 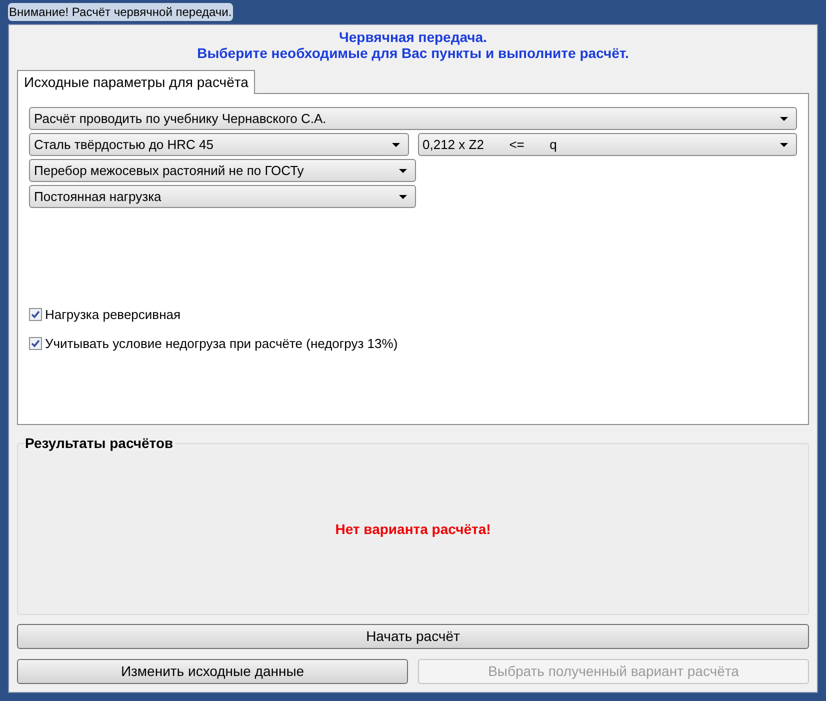 I want to click on action-button: Изменить исходные данные, so click(x=212, y=671).